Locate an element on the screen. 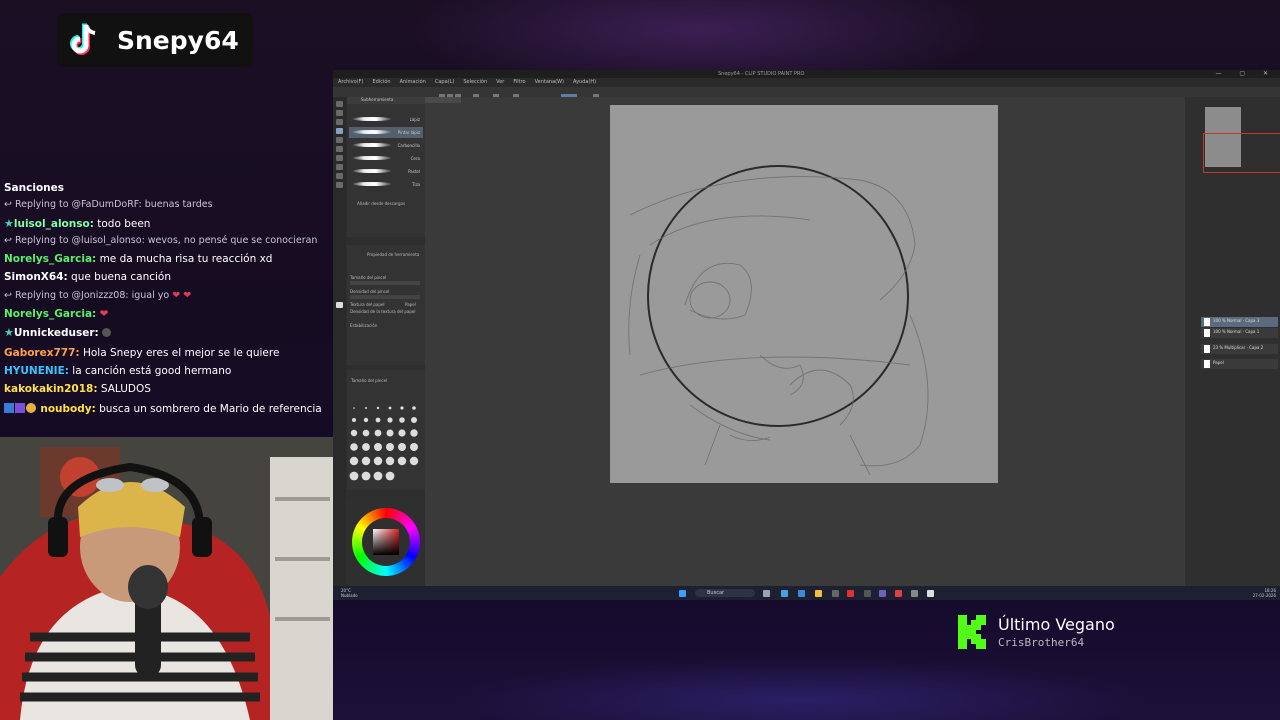  main-color-swatch is located at coordinates (339, 305).